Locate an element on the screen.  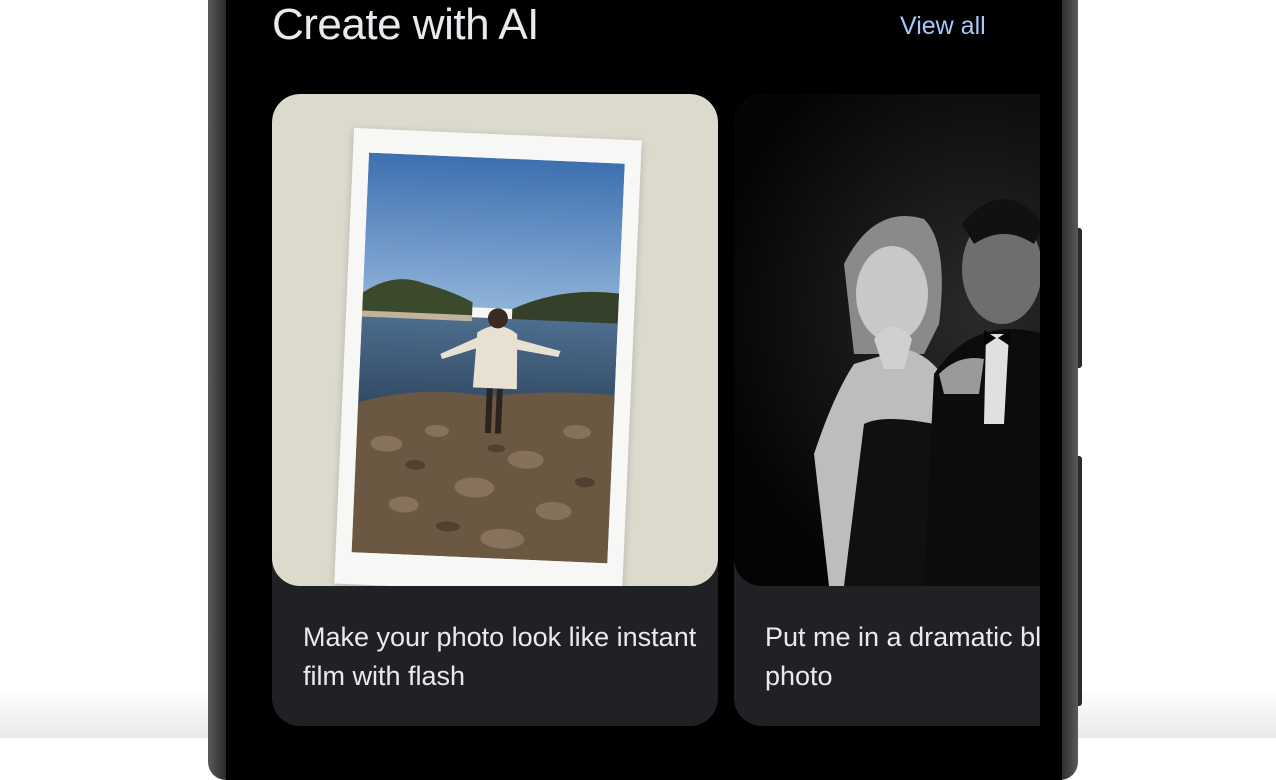
lake-photo-image is located at coordinates (488, 358).